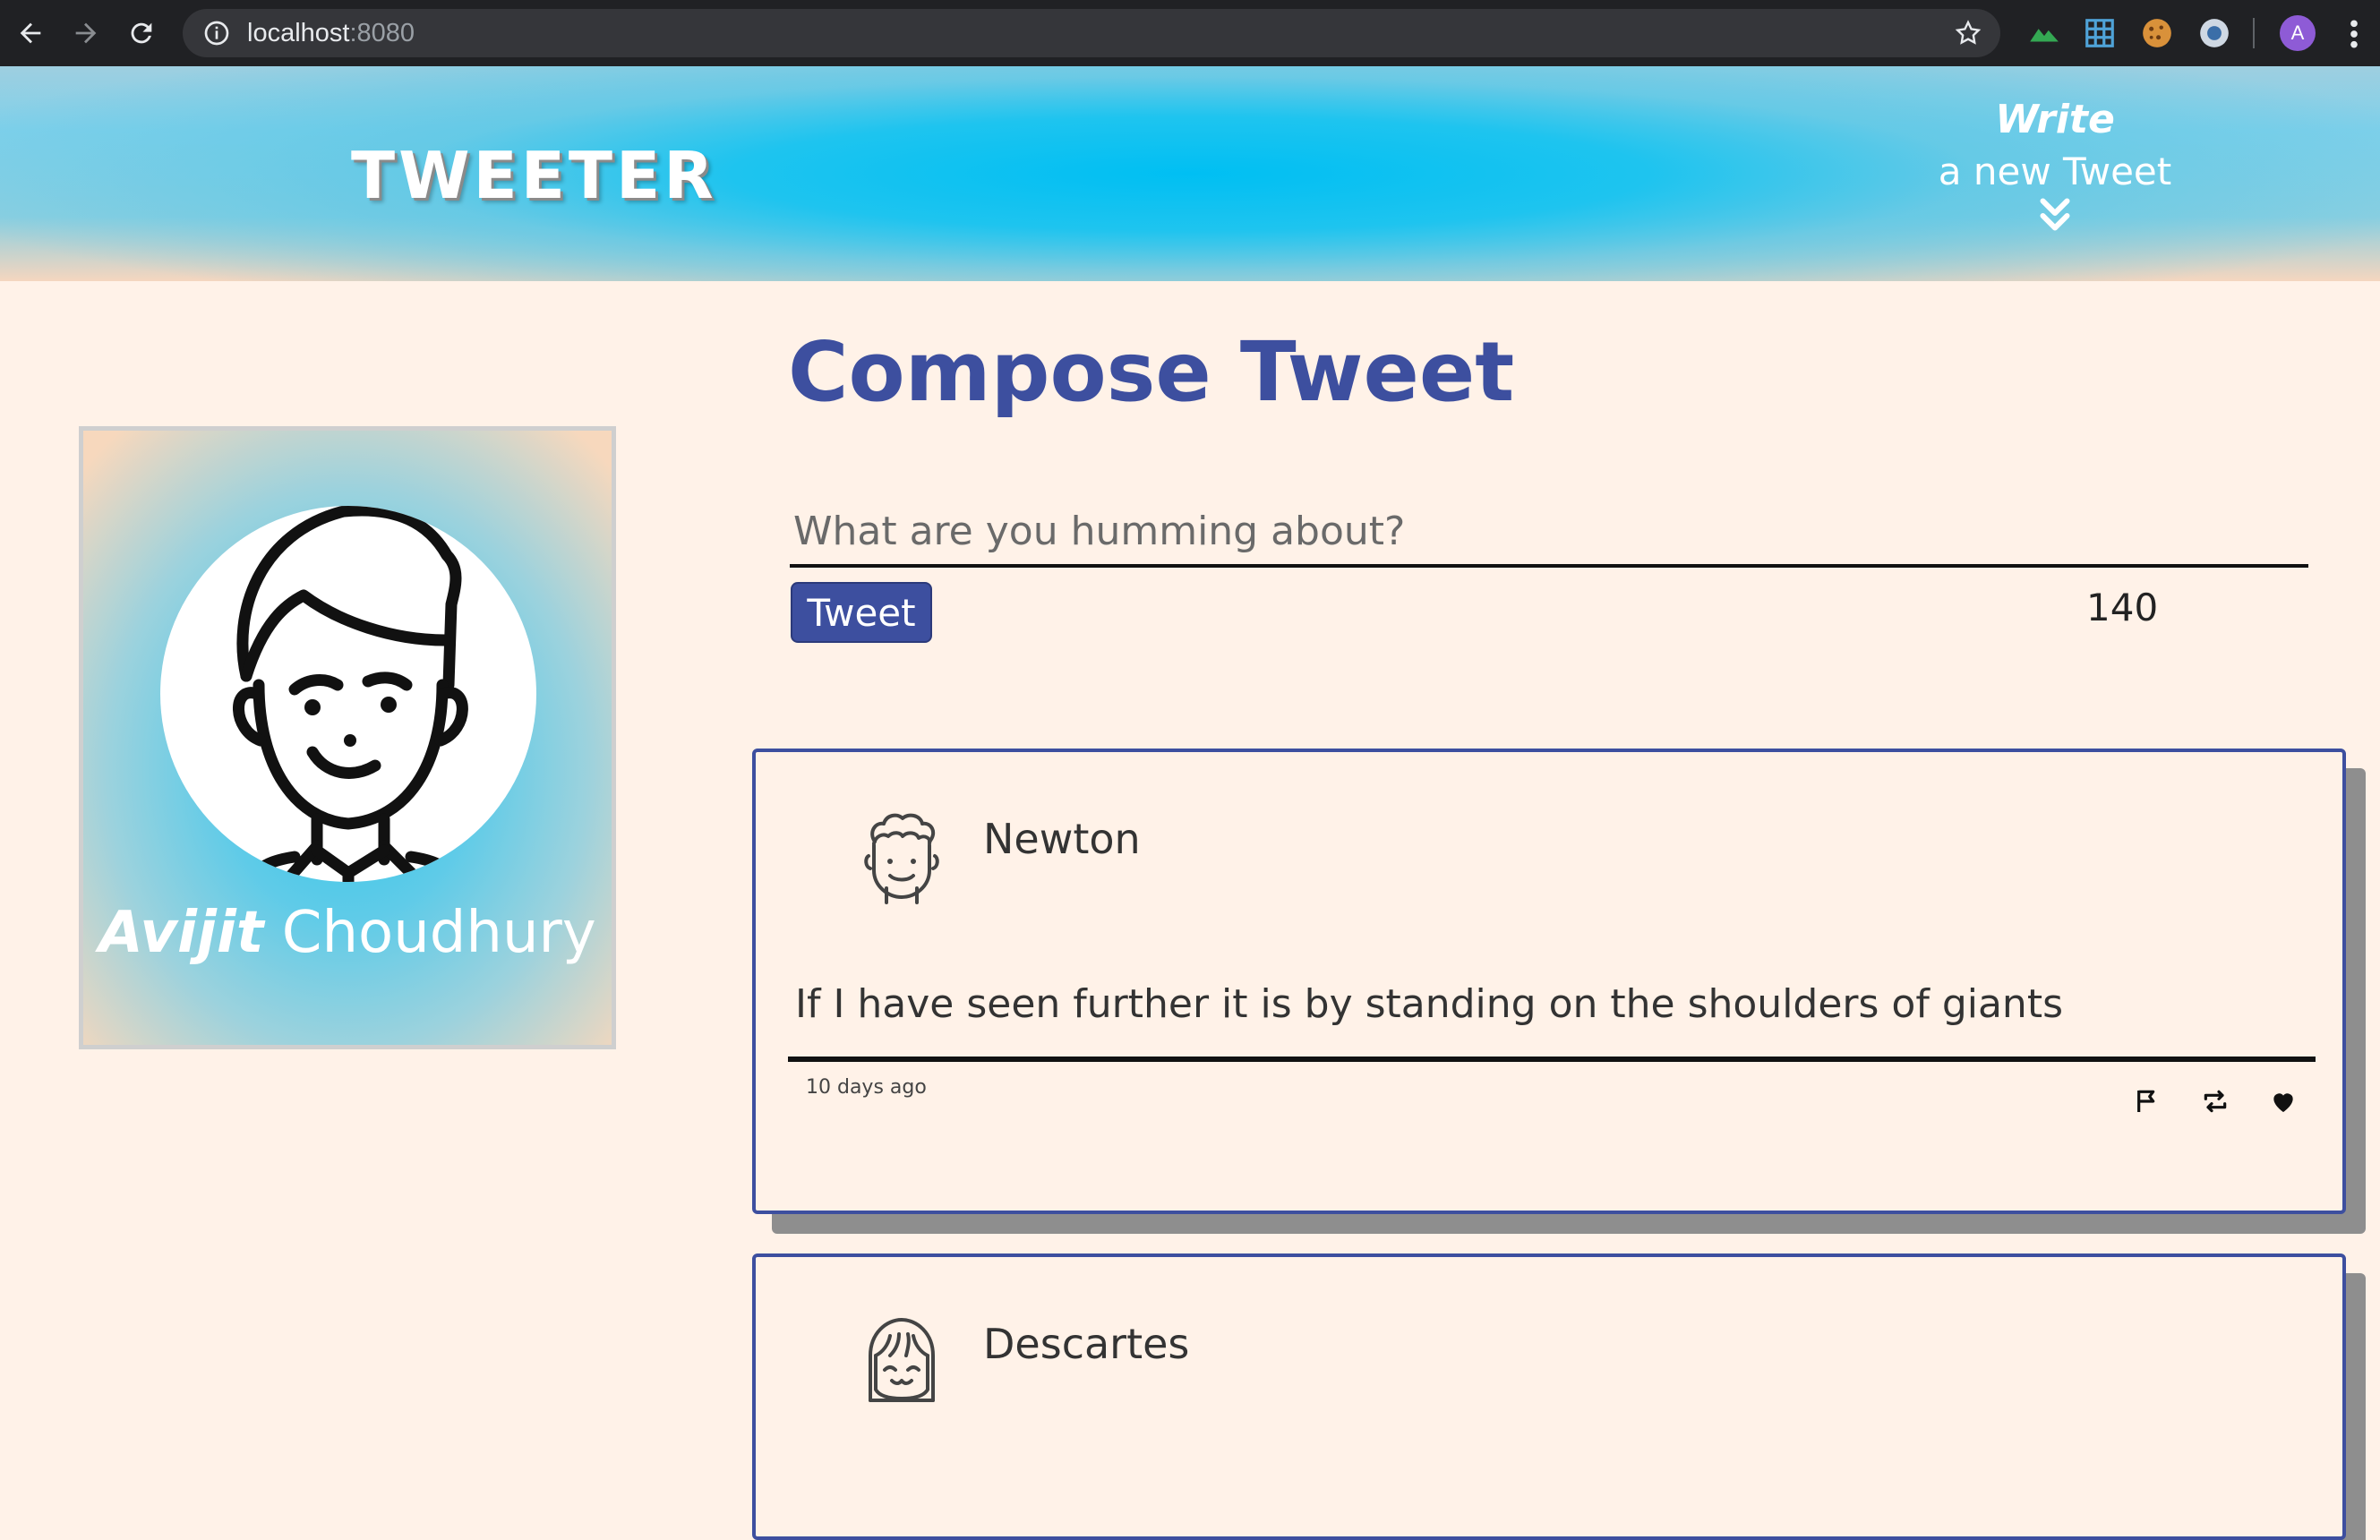 The image size is (2380, 1540). I want to click on tweet-author-name: Descartes, so click(1086, 1344).